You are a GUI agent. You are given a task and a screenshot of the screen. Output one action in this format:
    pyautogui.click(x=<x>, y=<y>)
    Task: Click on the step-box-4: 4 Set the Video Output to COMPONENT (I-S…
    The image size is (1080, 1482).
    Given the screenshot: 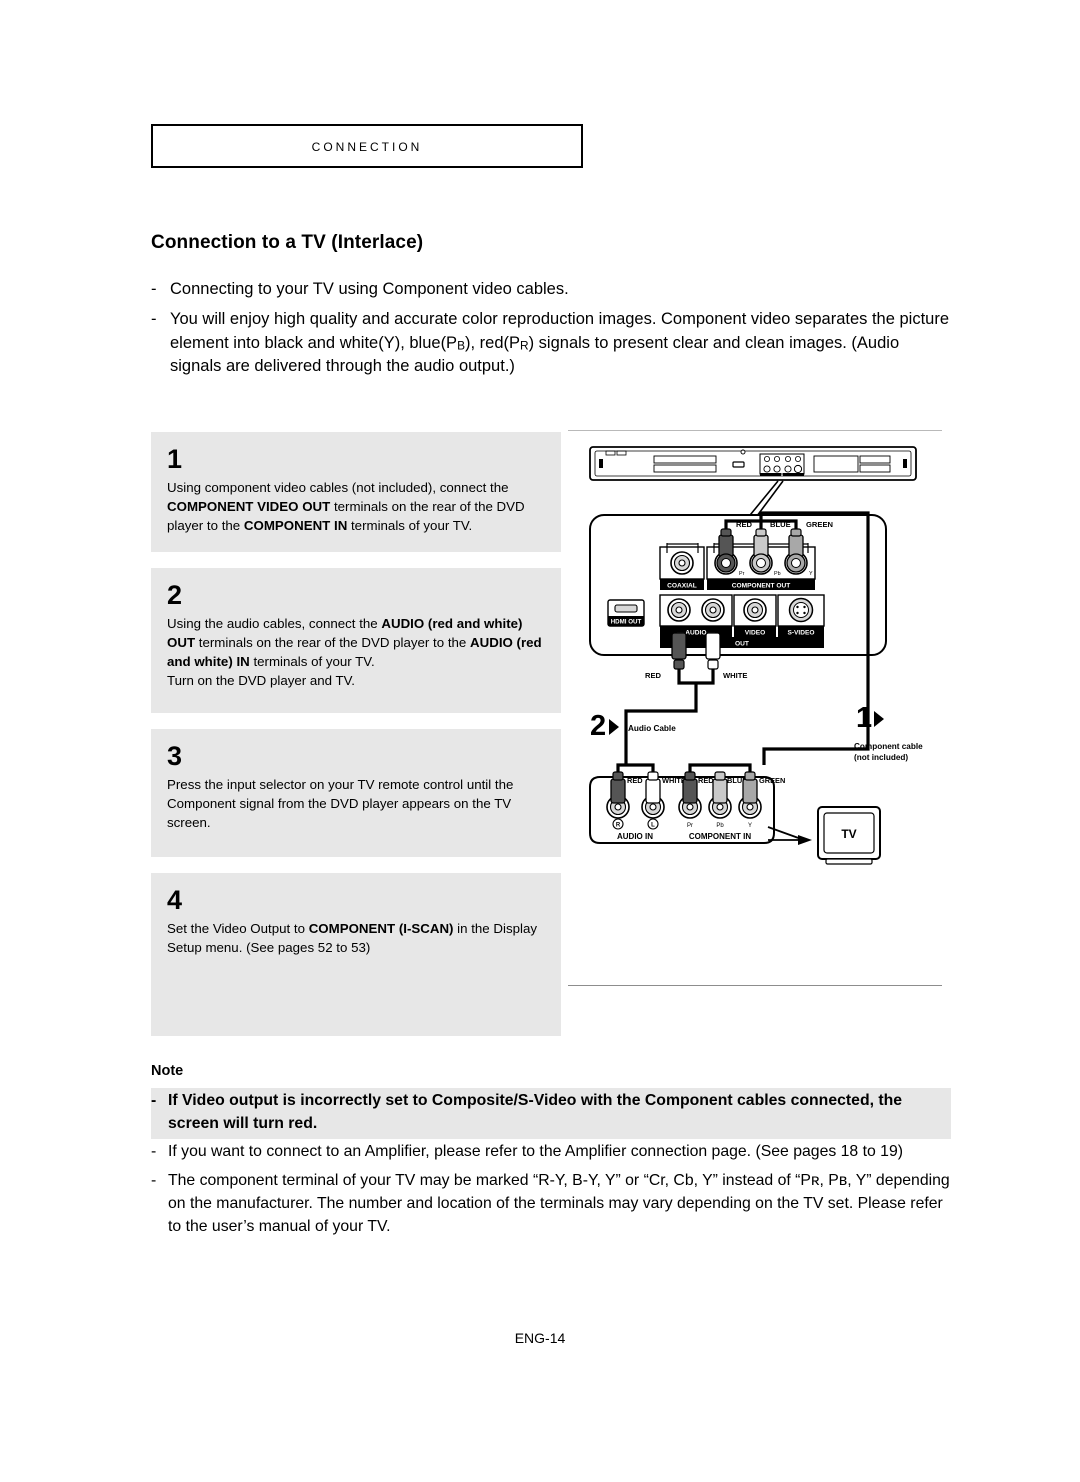 What is the action you would take?
    pyautogui.click(x=356, y=954)
    